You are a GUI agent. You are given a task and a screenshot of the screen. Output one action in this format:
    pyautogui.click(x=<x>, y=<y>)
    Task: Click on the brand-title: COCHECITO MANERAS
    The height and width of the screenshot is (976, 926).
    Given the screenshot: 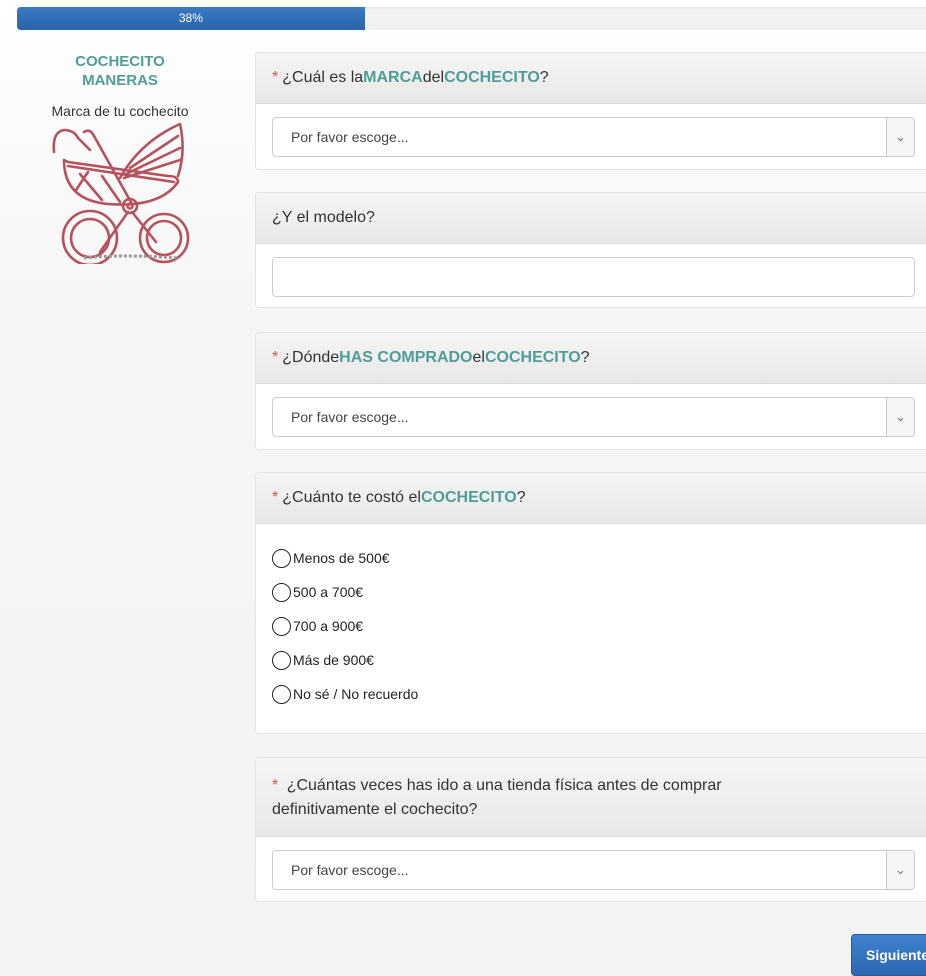 What is the action you would take?
    pyautogui.click(x=120, y=71)
    